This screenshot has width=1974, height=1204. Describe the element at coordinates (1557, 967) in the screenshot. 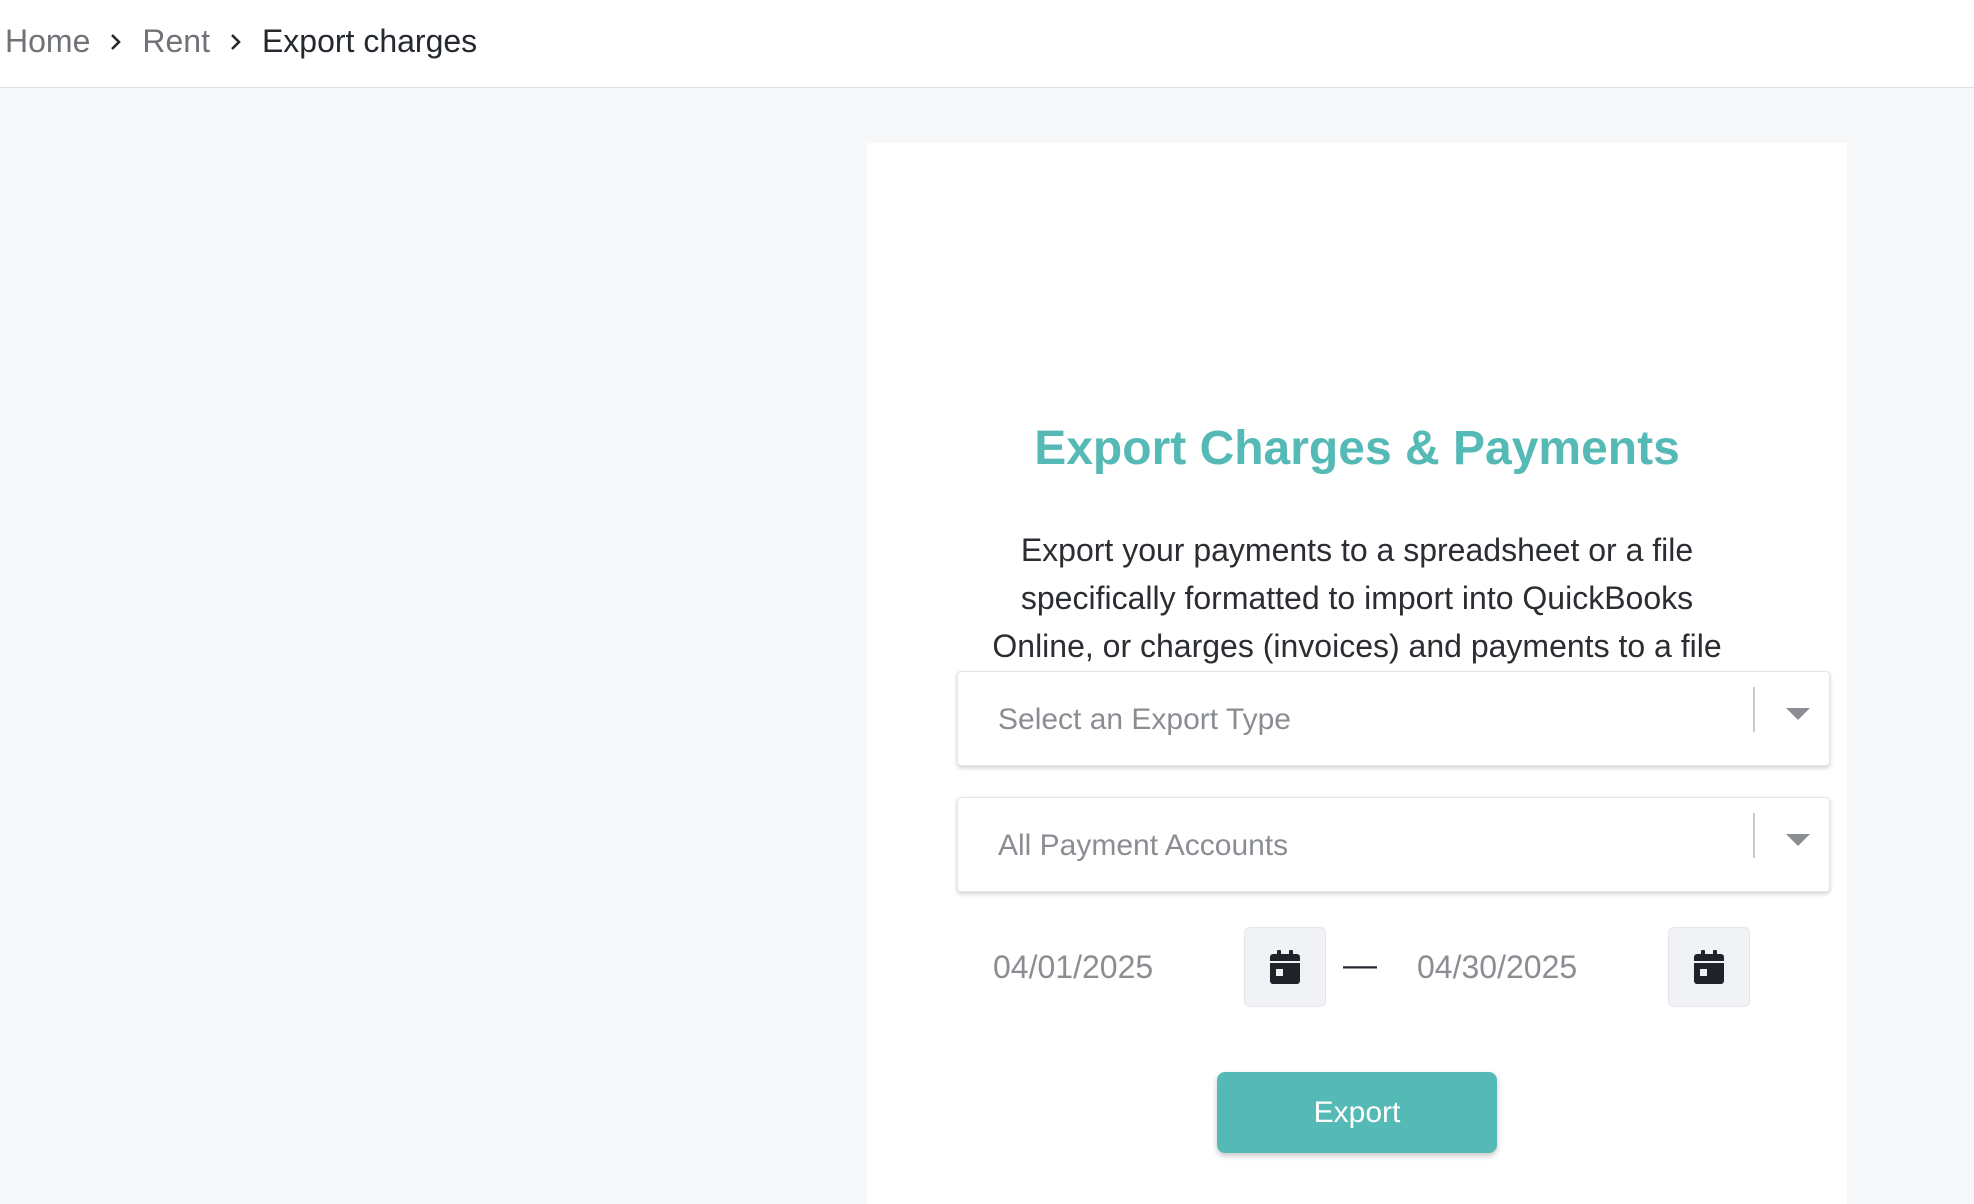

I see `end-date-input` at that location.